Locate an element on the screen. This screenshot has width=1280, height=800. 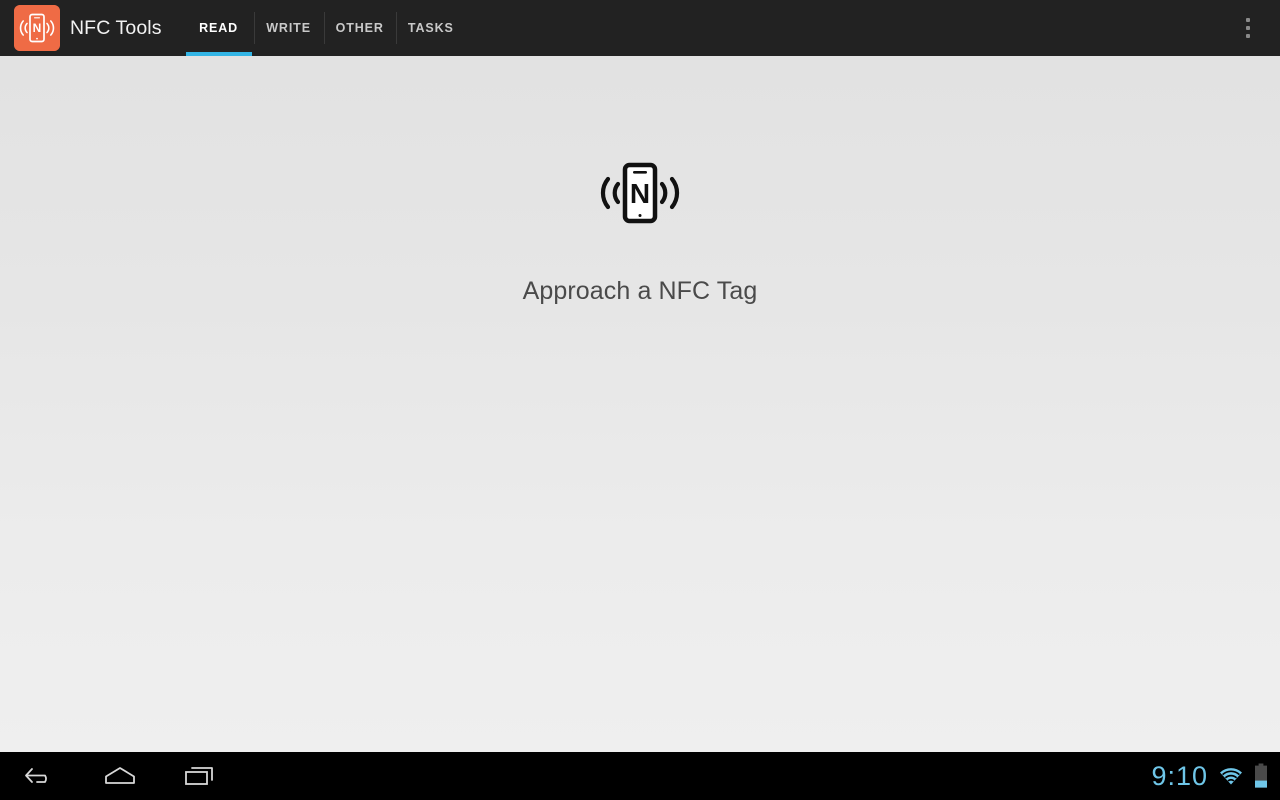
tab-other: OTHER is located at coordinates (359, 28).